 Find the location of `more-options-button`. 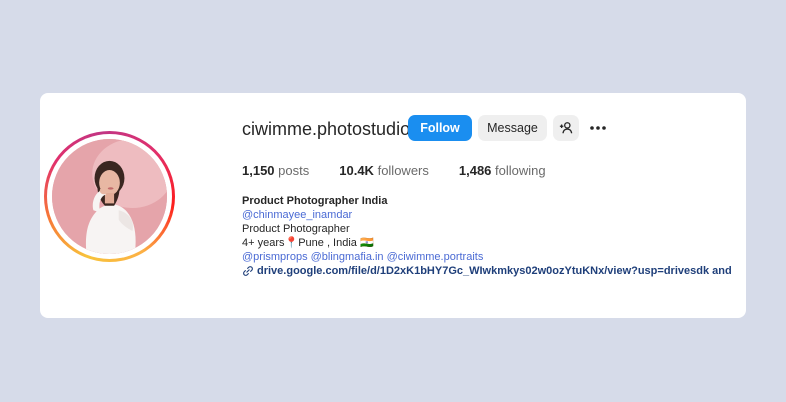

more-options-button is located at coordinates (598, 128).